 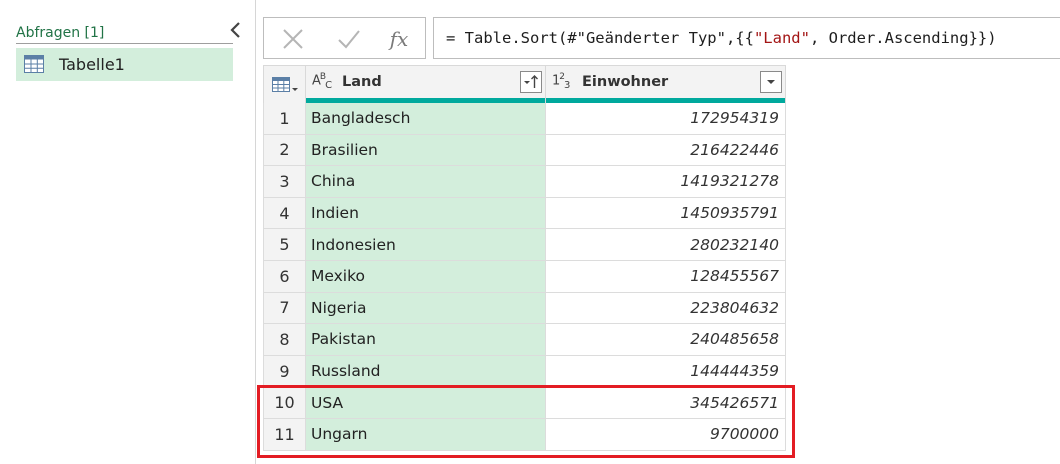 I want to click on cell-land: USA, so click(x=426, y=403).